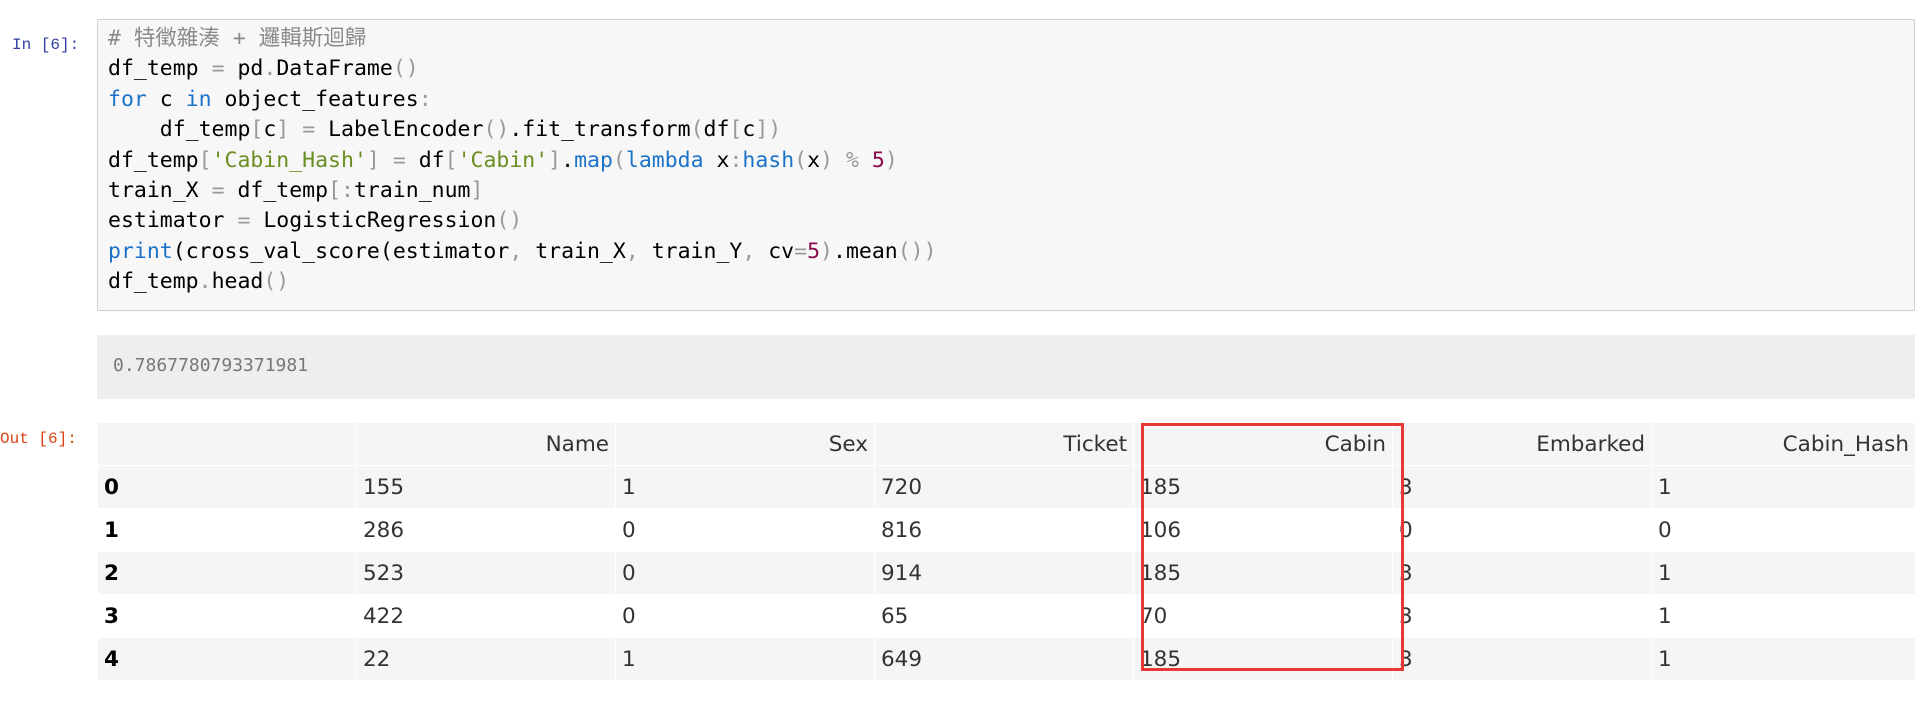 Image resolution: width=1920 pixels, height=701 pixels. What do you see at coordinates (522, 69) in the screenshot?
I see `code-line: df_temp = pd.DataFrame()` at bounding box center [522, 69].